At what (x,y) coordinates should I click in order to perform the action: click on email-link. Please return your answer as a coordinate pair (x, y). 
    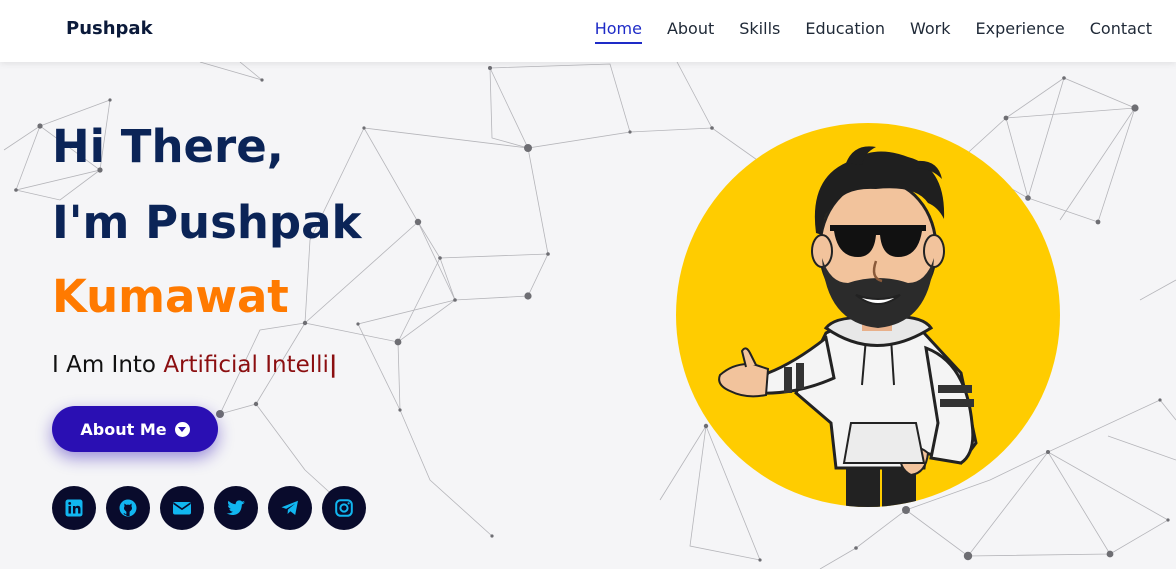
    Looking at the image, I should click on (182, 508).